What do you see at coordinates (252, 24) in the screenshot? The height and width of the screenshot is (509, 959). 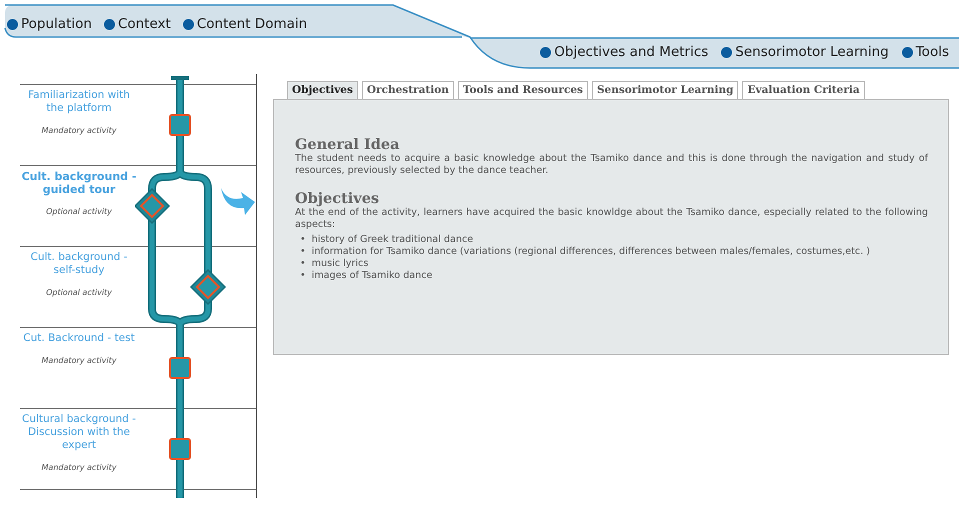 I see `nav-link: Content Domain` at bounding box center [252, 24].